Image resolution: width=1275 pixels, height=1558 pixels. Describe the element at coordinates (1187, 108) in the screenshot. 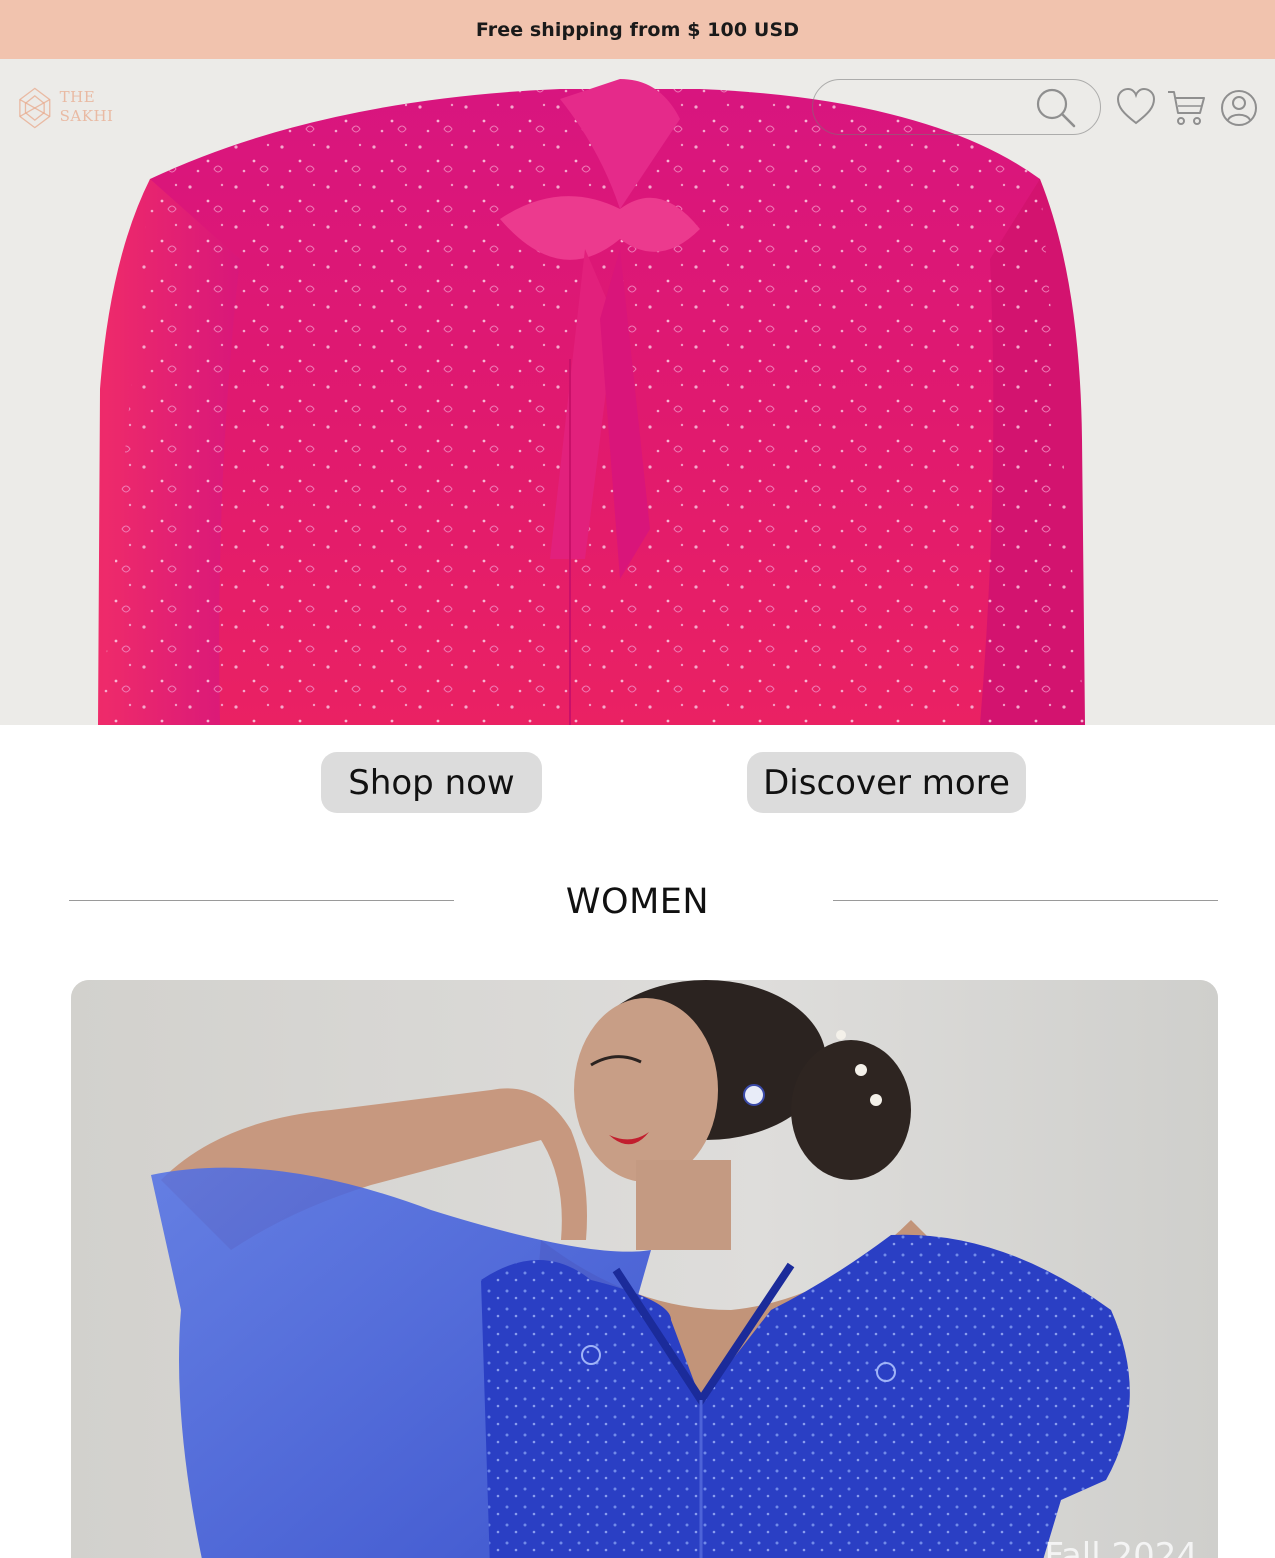

I see `cart-icon` at that location.